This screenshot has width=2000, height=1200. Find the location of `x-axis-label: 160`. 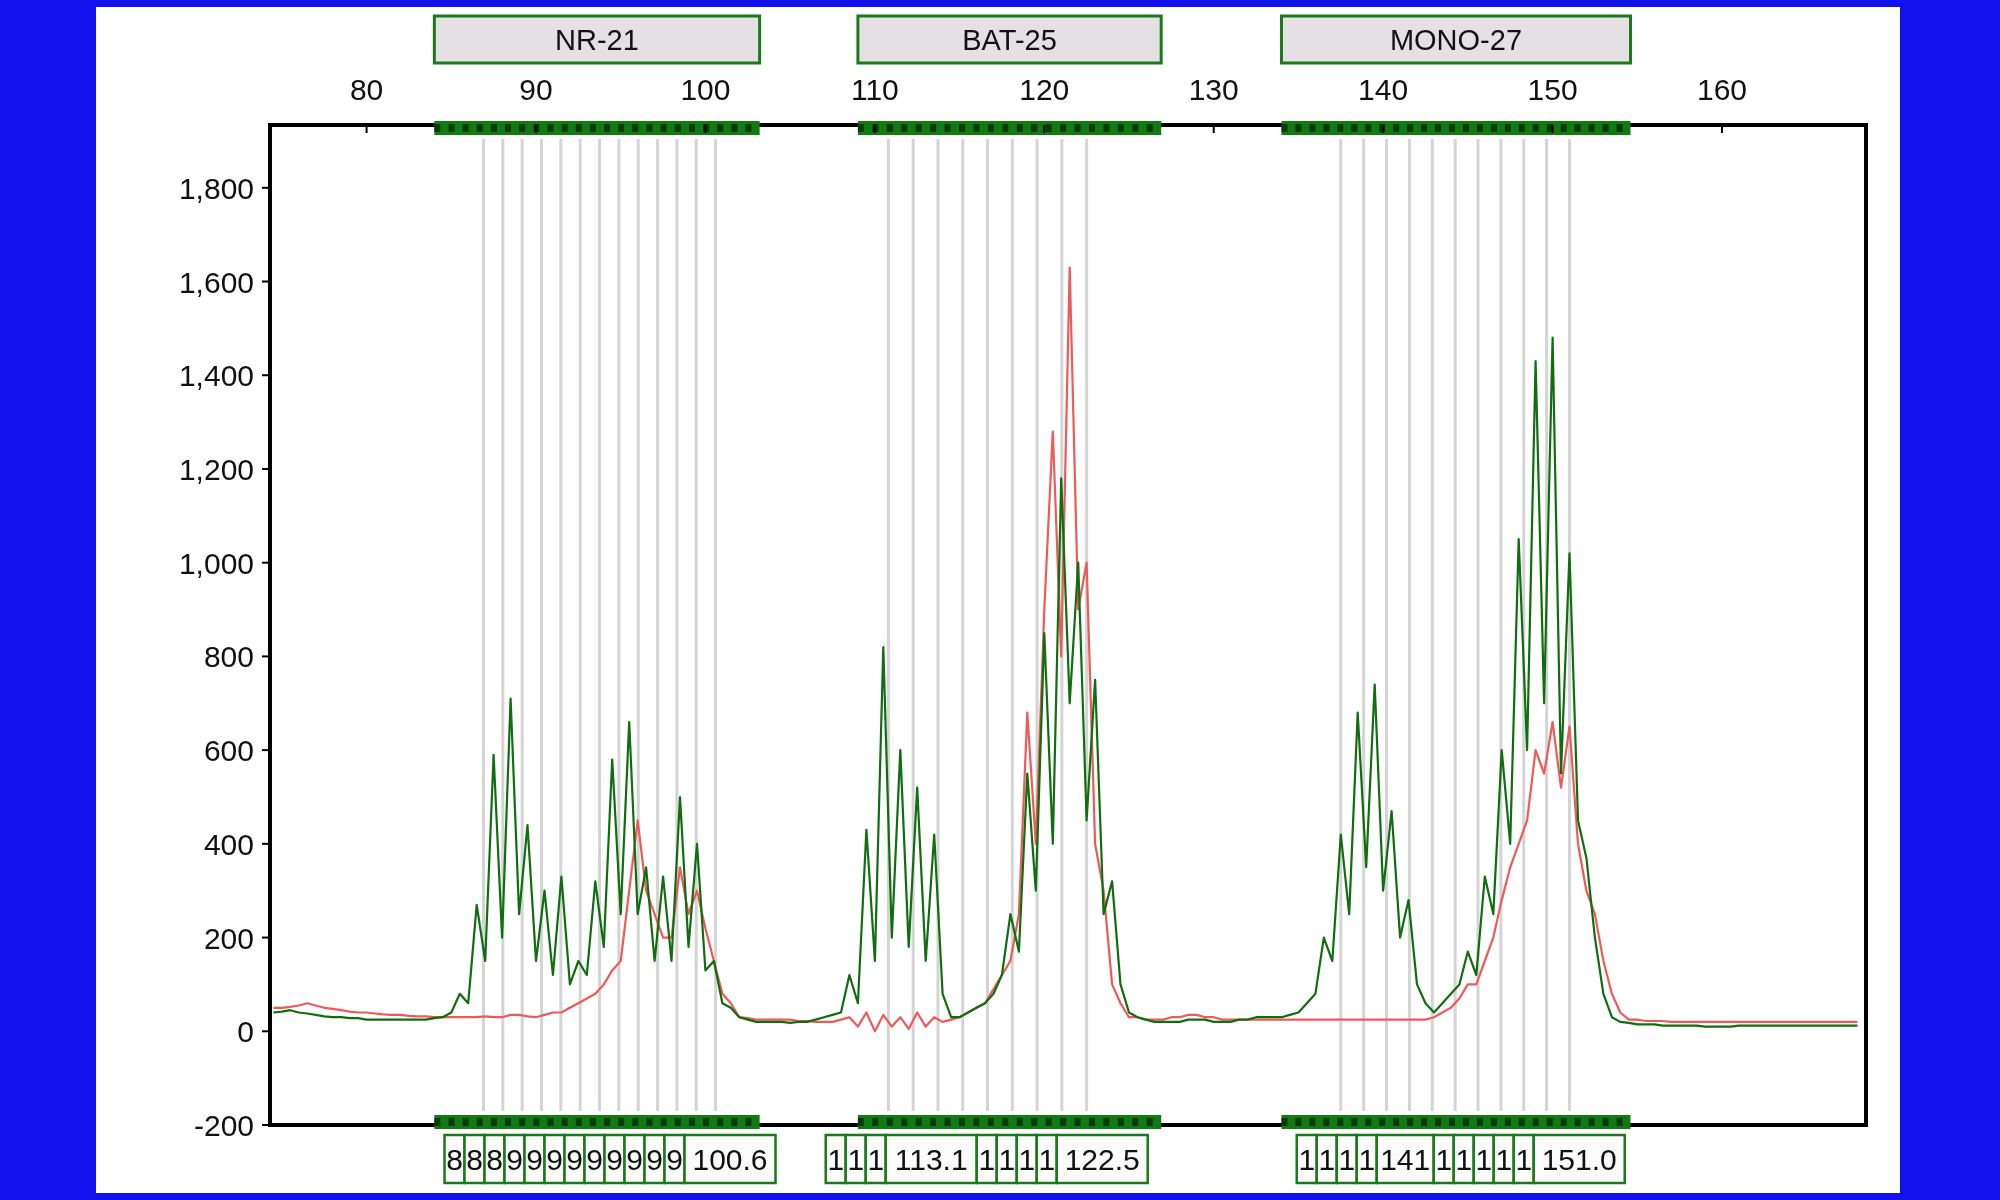

x-axis-label: 160 is located at coordinates (1721, 89).